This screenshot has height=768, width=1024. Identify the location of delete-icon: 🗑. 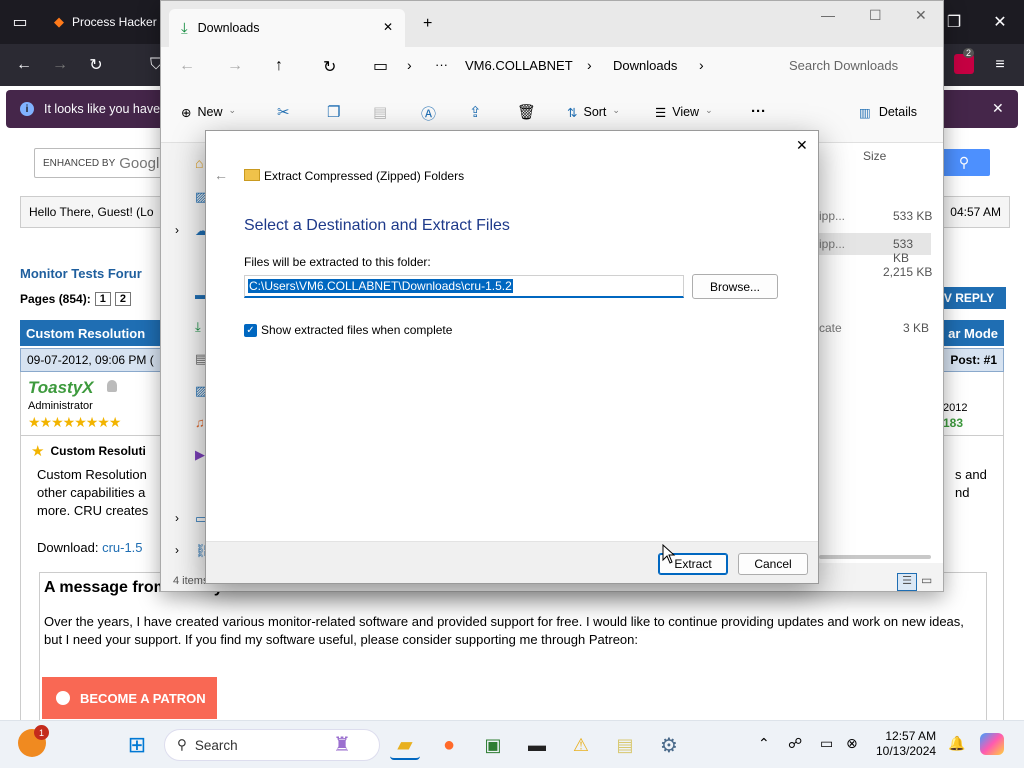
(526, 112).